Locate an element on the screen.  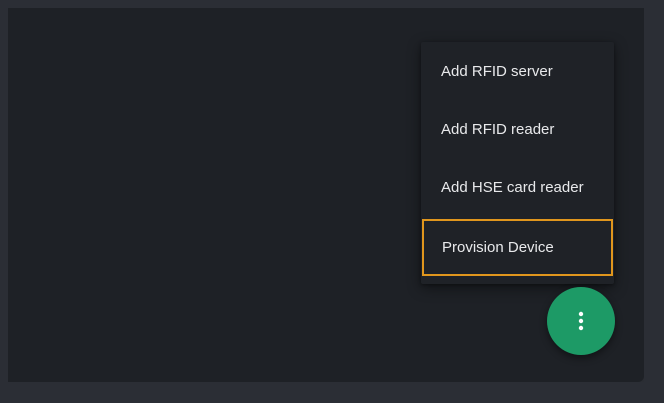
menu-item-provision-device: Provision Device is located at coordinates (517, 247).